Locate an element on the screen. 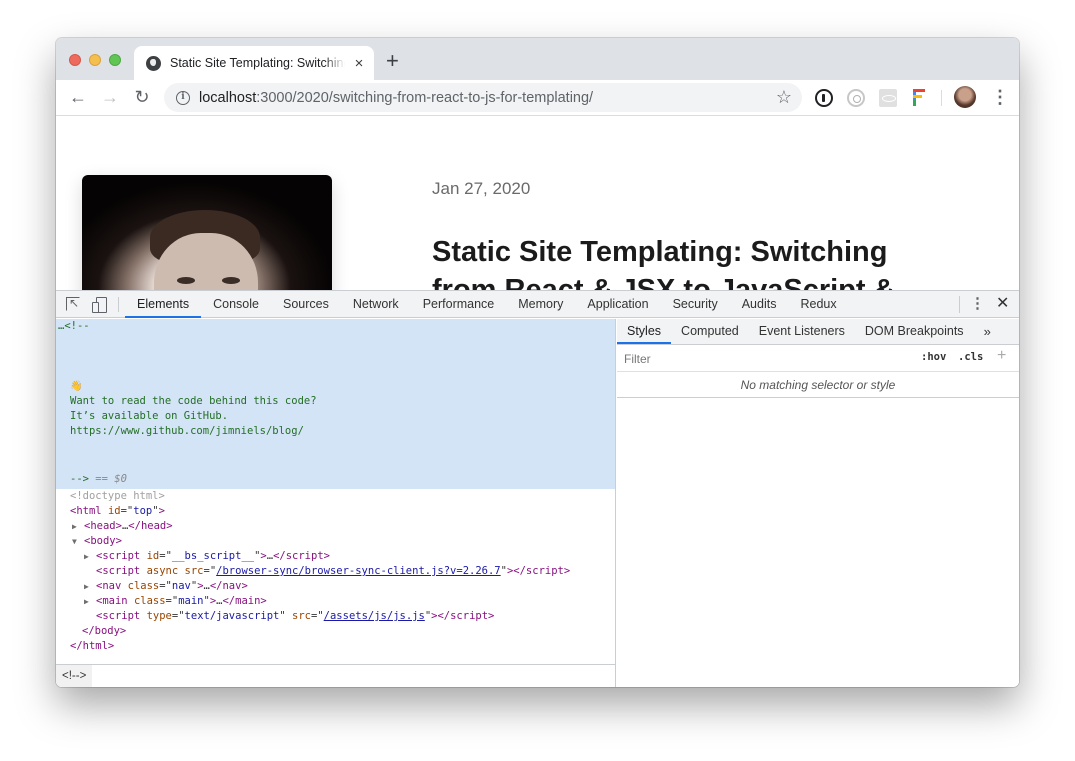 The height and width of the screenshot is (761, 1075). comment-open: …<!-- is located at coordinates (74, 326).